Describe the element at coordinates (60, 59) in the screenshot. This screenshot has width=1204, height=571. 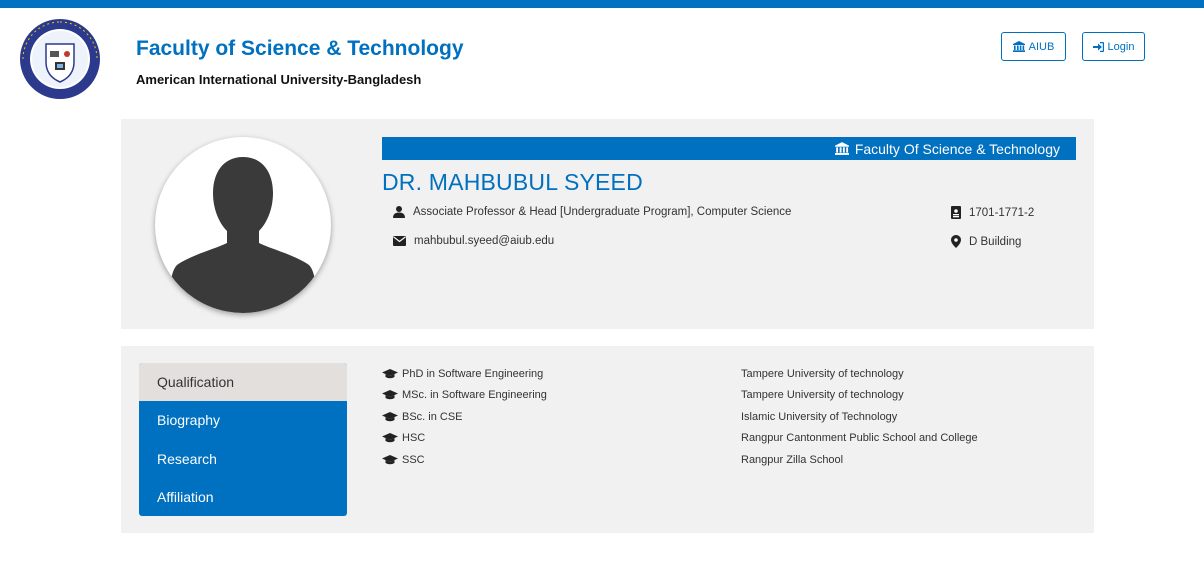
I see `university-logo` at that location.